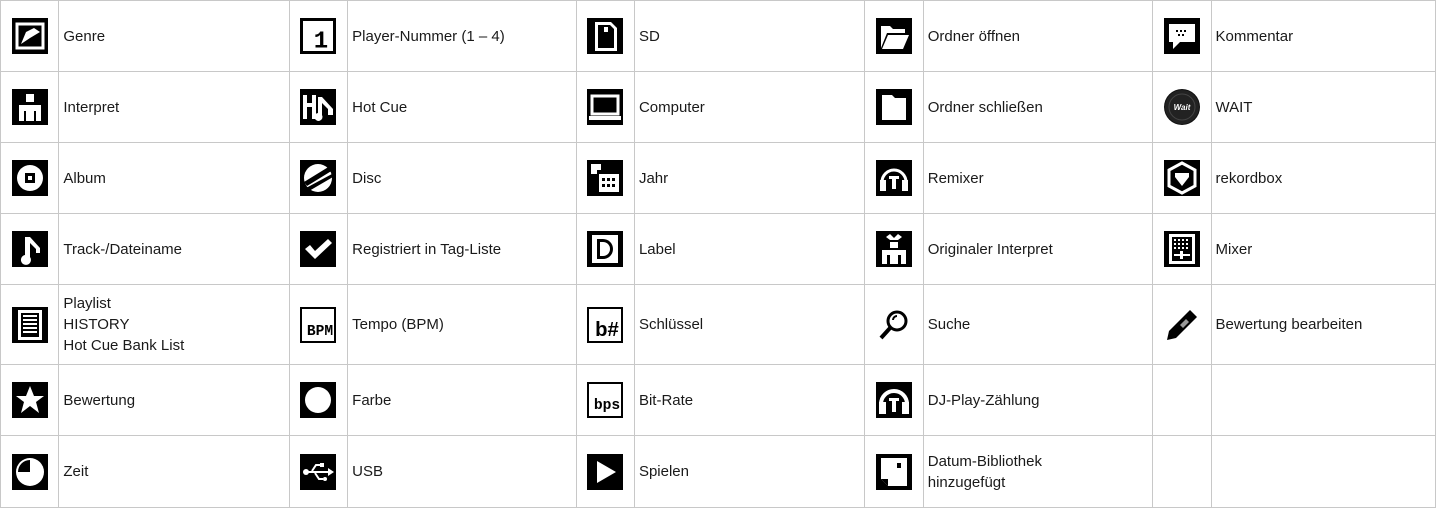 This screenshot has width=1436, height=508. I want to click on icon-label: Label, so click(749, 249).